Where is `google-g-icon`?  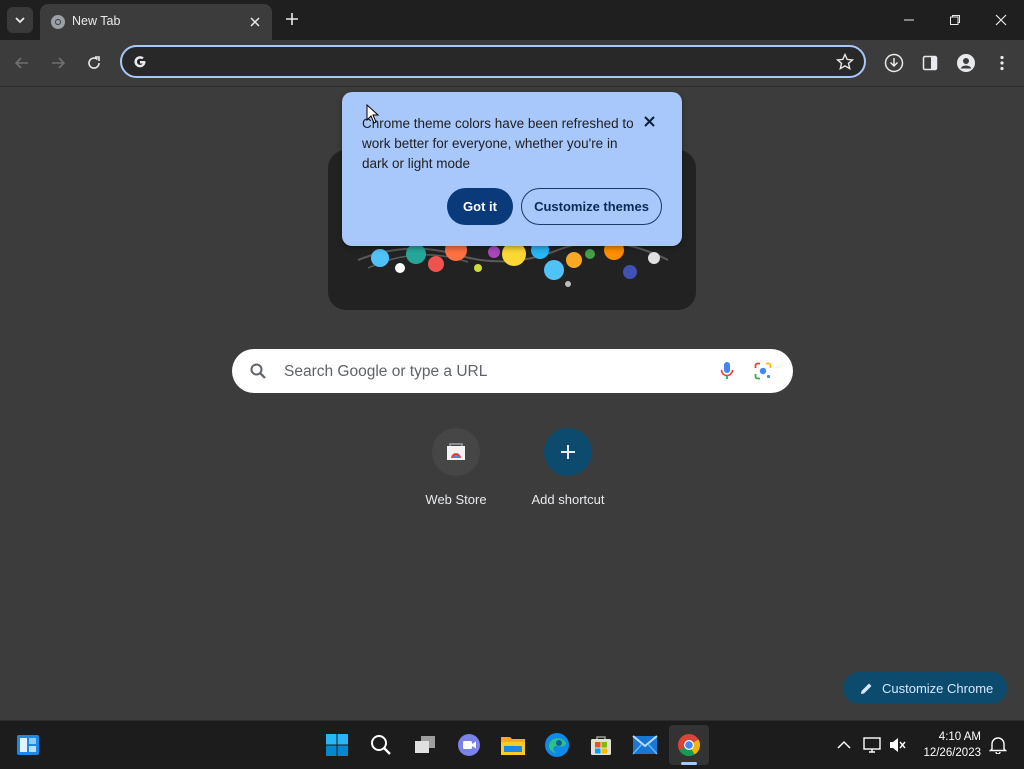
google-g-icon is located at coordinates (140, 62).